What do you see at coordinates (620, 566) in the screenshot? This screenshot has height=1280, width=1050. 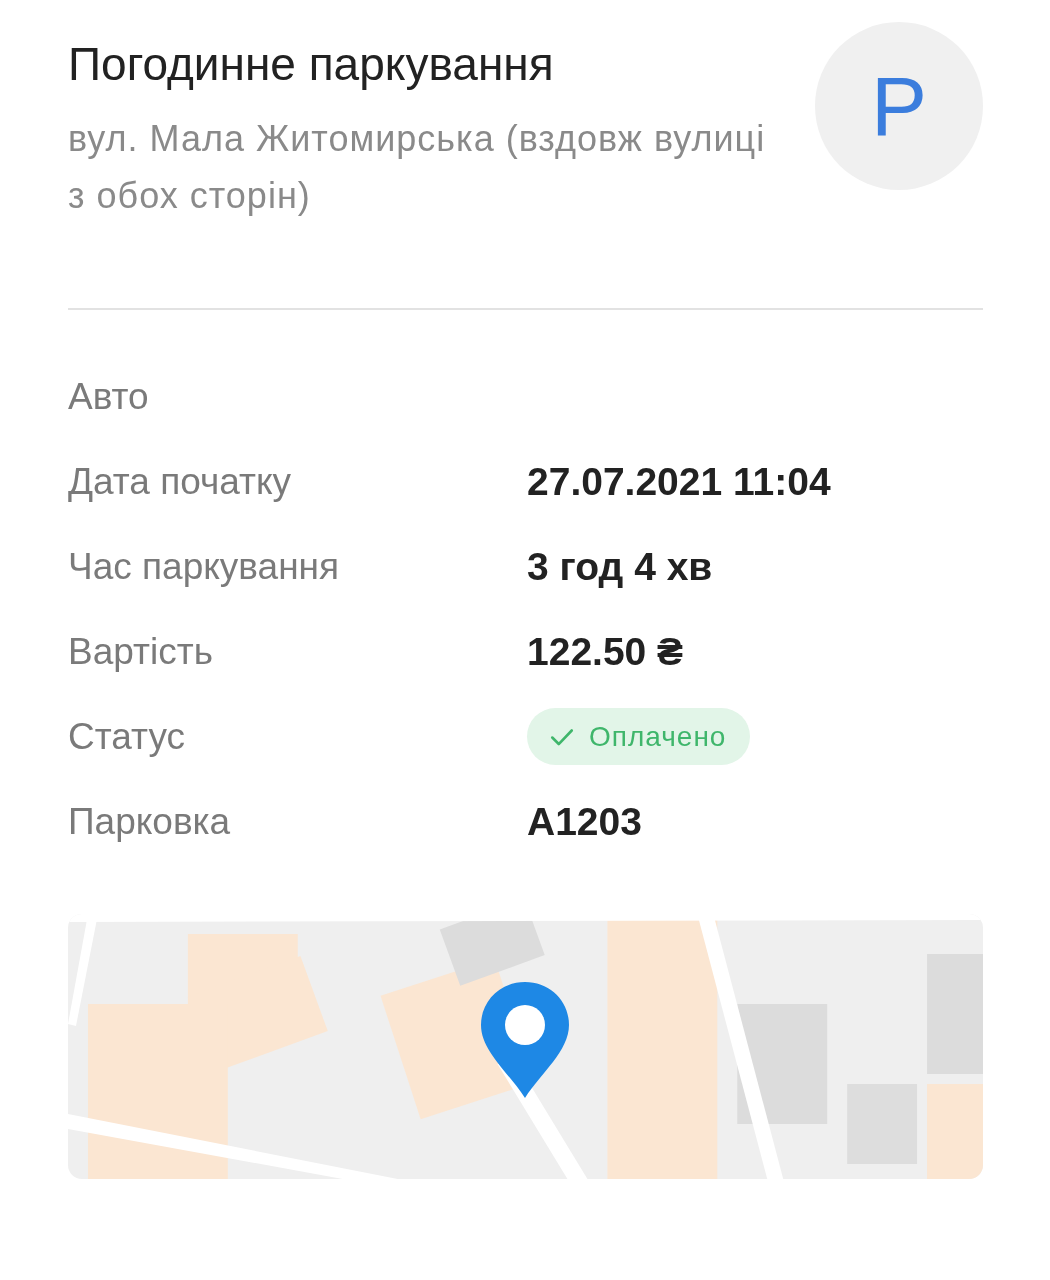 I see `detail-value: 3 год 4 хв` at bounding box center [620, 566].